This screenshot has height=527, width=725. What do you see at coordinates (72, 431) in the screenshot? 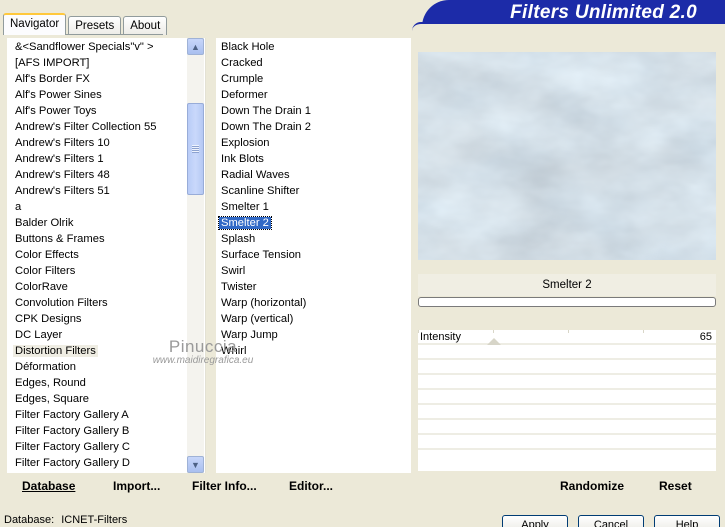
I see `category-item-label: Filter Factory Gallery B` at bounding box center [72, 431].